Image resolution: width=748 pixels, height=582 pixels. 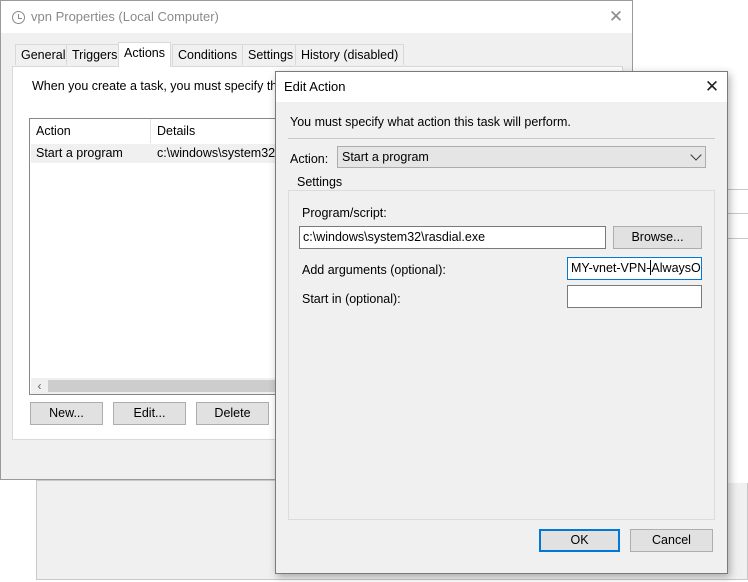 What do you see at coordinates (521, 157) in the screenshot?
I see `action-select: Start a program` at bounding box center [521, 157].